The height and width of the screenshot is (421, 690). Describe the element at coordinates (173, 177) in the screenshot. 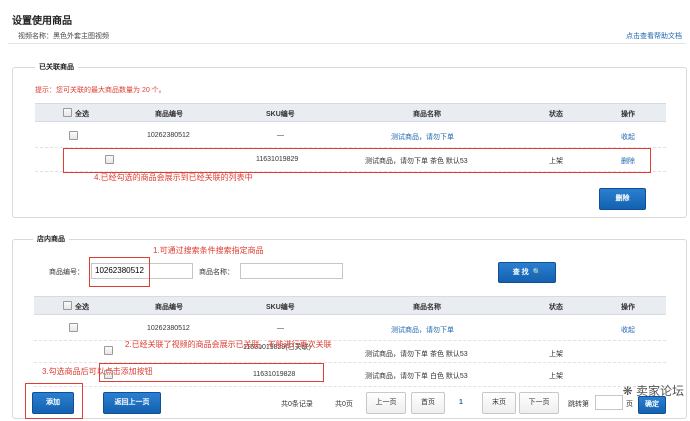

I see `annotation-note-linked: 4.已经勾选的商品会展示到已经关联的列表中` at that location.